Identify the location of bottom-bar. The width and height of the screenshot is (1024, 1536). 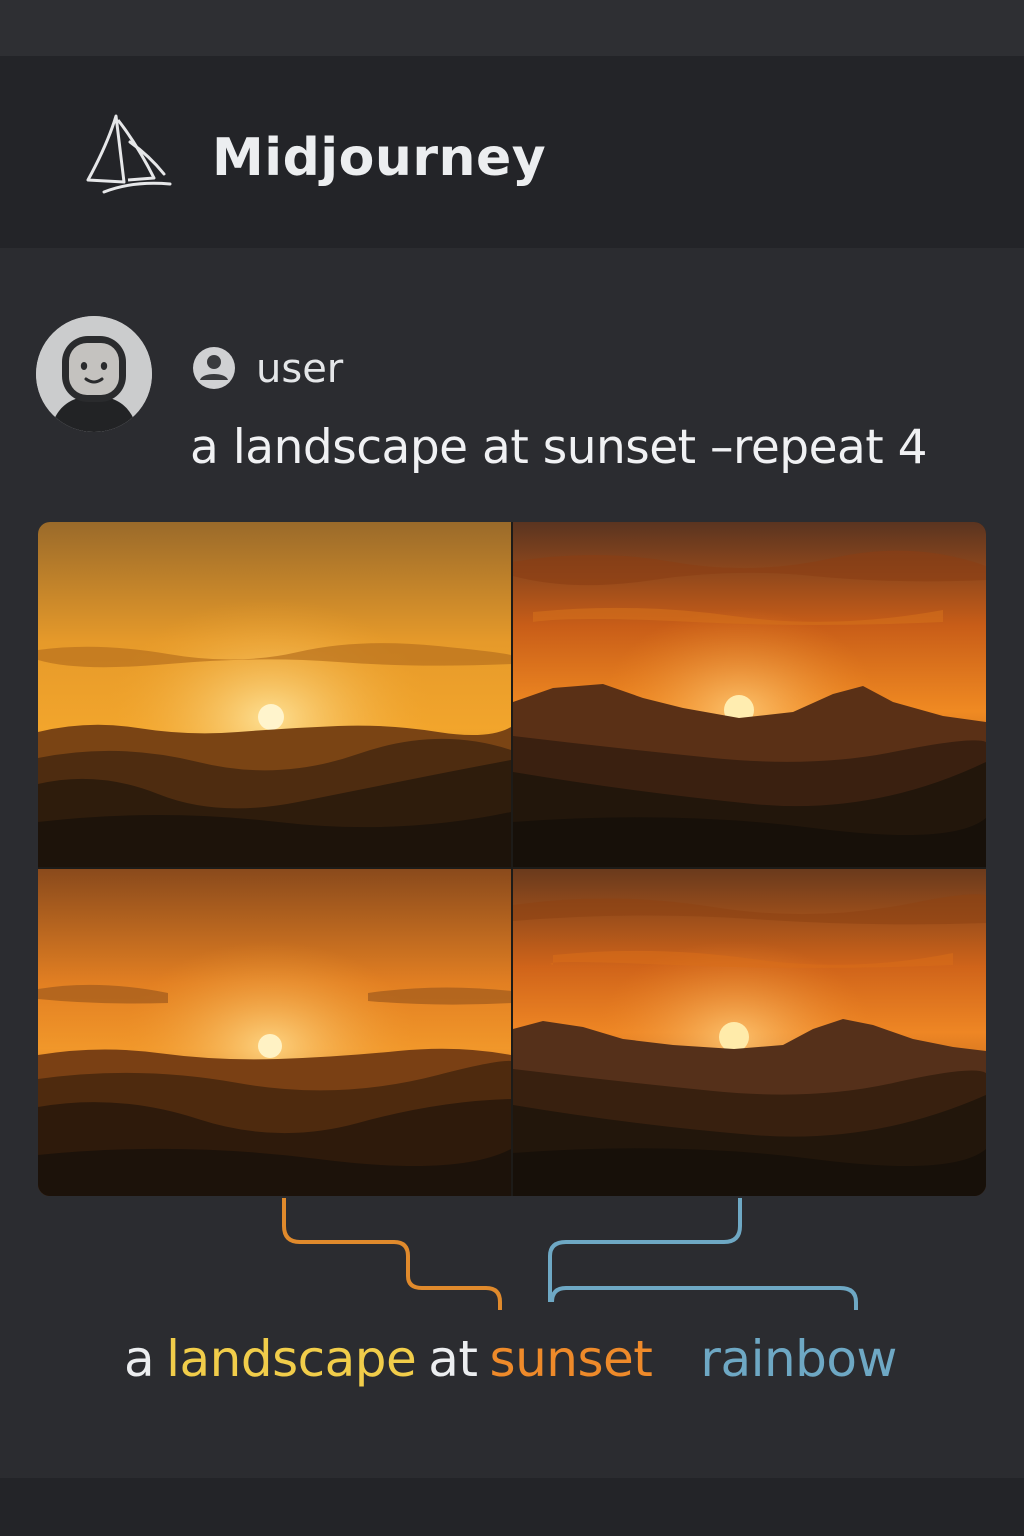
(512, 1507).